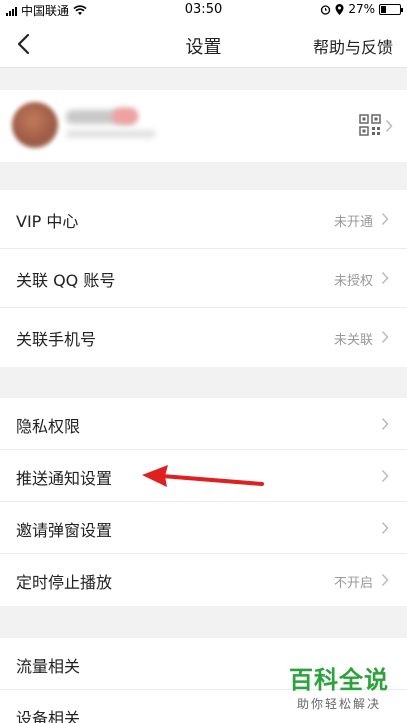 The width and height of the screenshot is (407, 723). What do you see at coordinates (353, 46) in the screenshot?
I see `help-feedback-button: 帮助与反馈` at bounding box center [353, 46].